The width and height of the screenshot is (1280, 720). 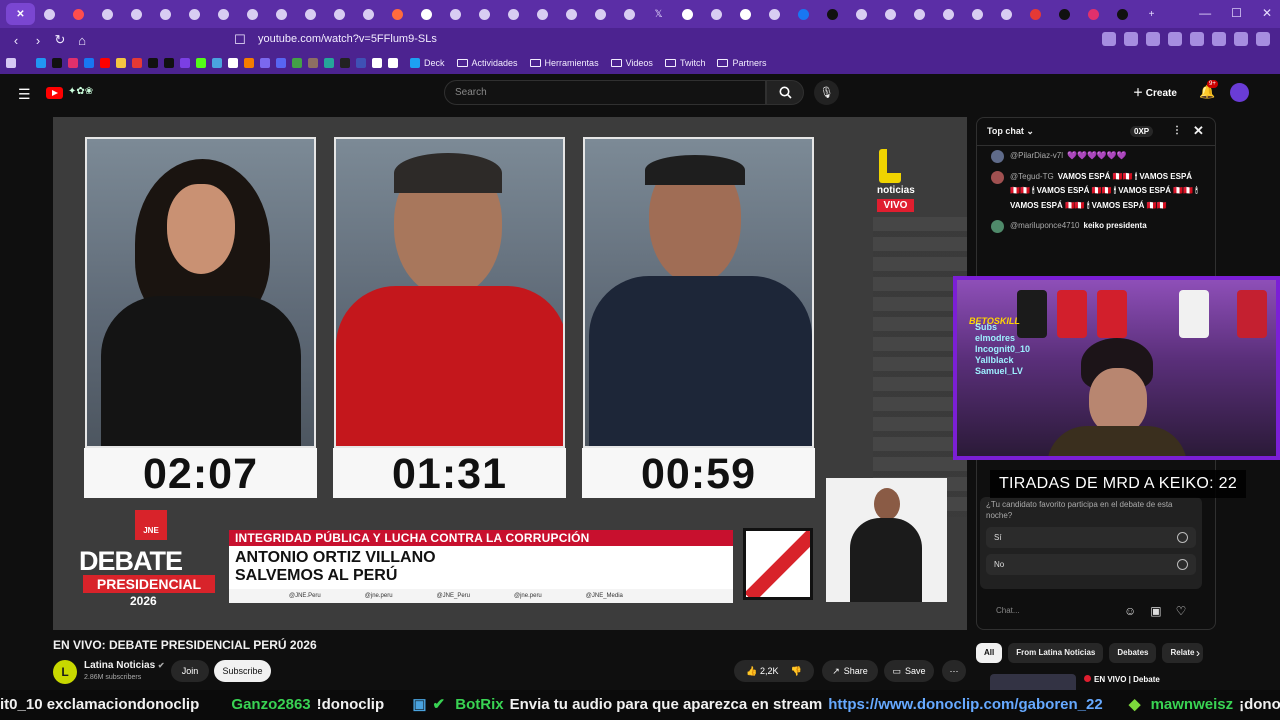 What do you see at coordinates (965, 704) in the screenshot?
I see `ticker-link: https://www.donoclip.com/gaboren_22` at bounding box center [965, 704].